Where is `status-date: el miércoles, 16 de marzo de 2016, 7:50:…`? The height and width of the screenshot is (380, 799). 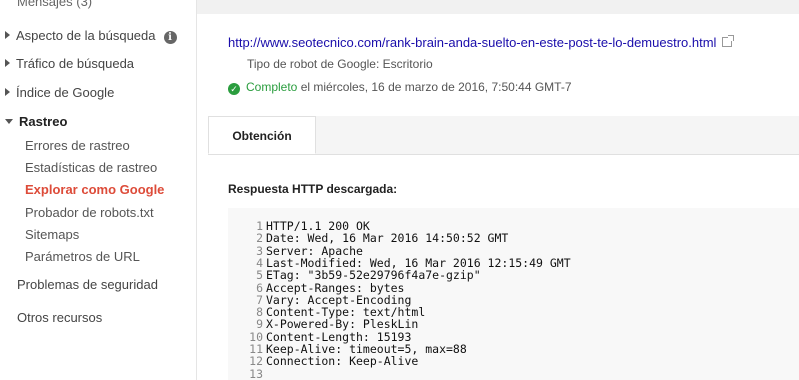
status-date: el miércoles, 16 de marzo de 2016, 7:50:… is located at coordinates (434, 87).